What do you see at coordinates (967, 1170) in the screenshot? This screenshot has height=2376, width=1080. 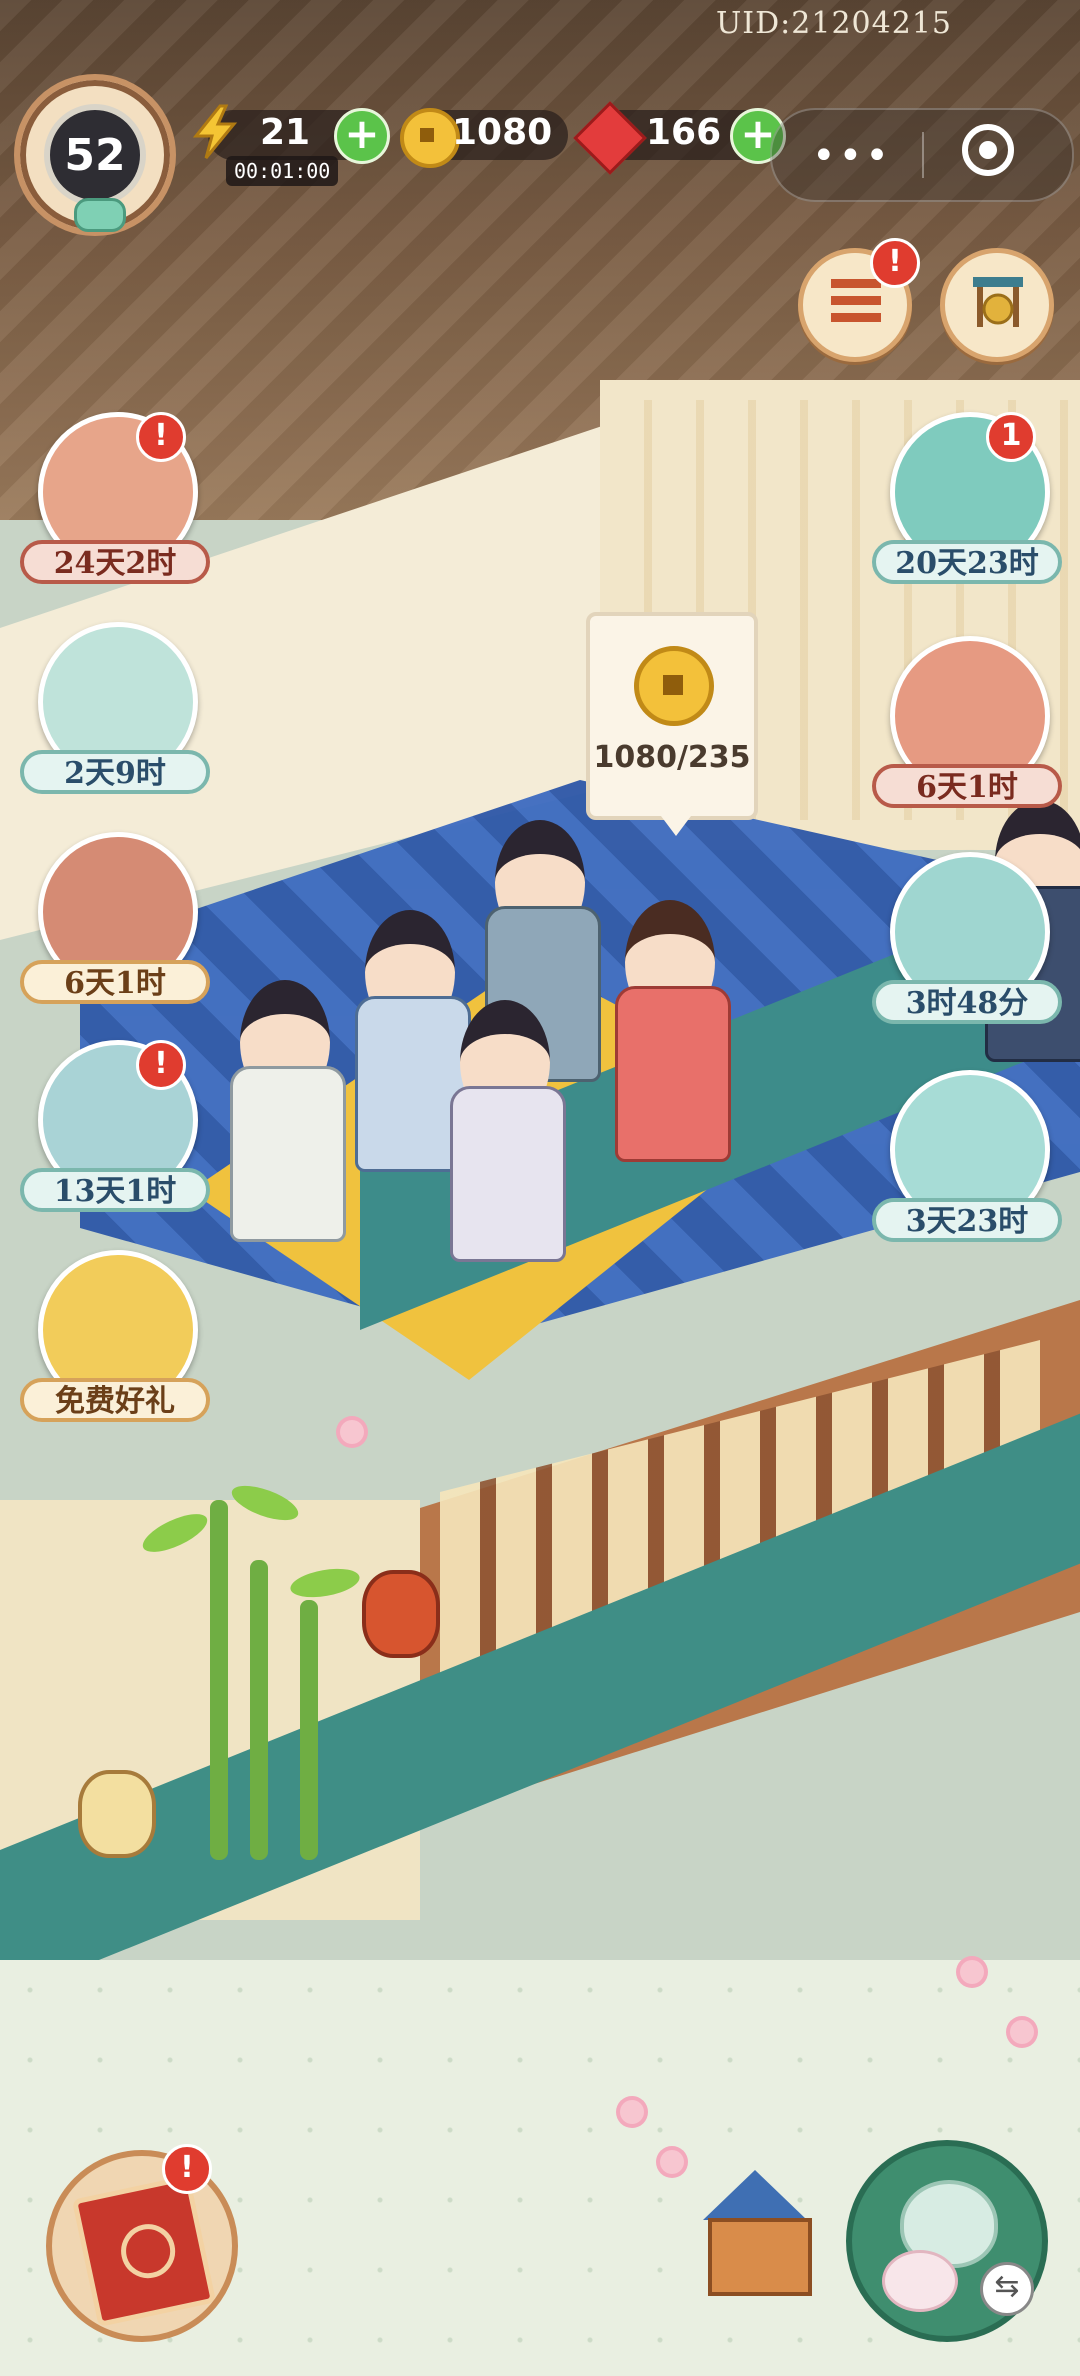 I see `event-cat-giftbox: 3天23时` at bounding box center [967, 1170].